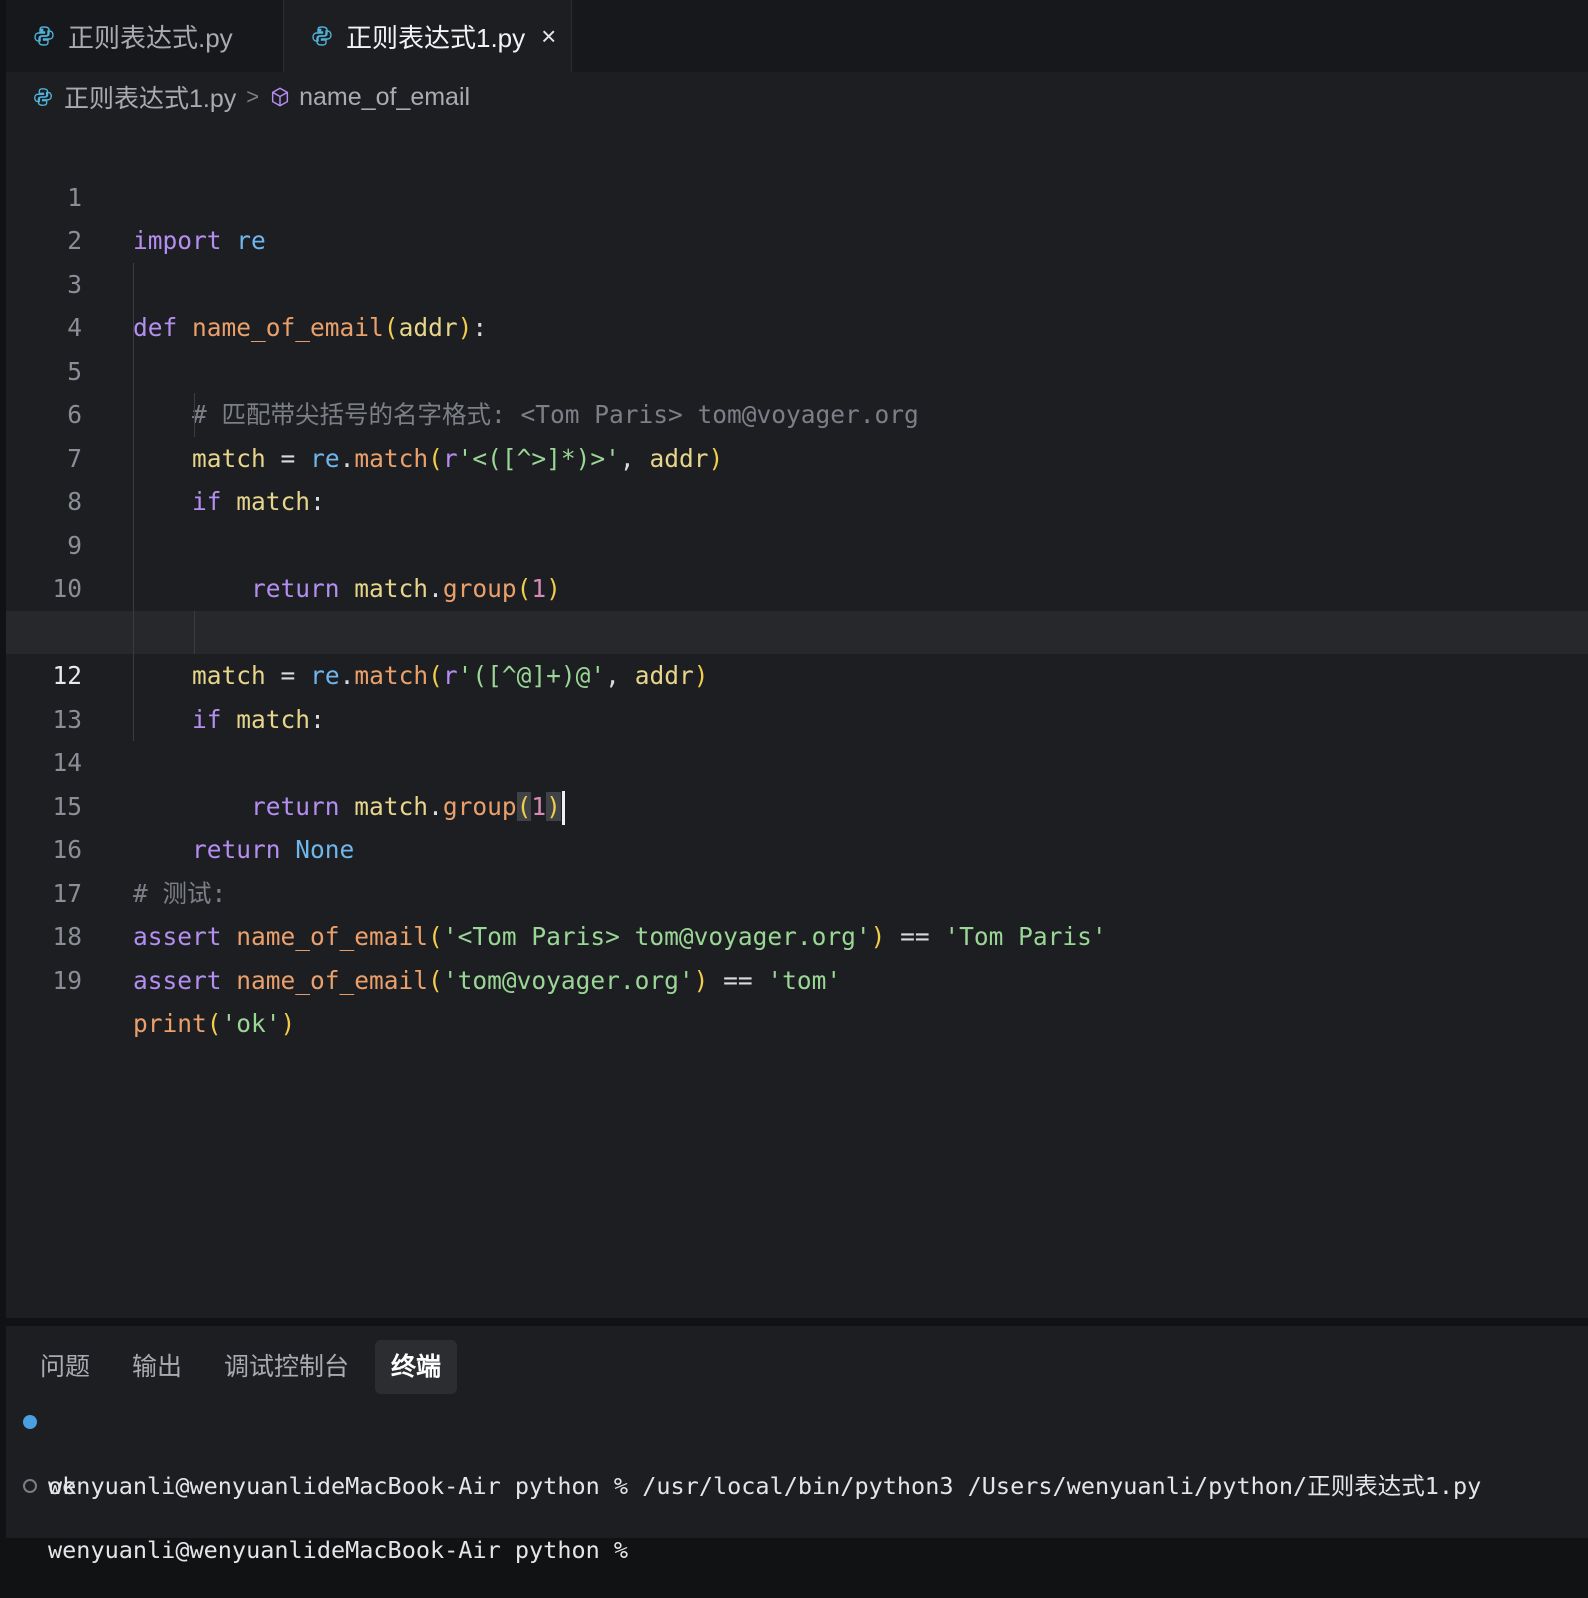  Describe the element at coordinates (797, 36) in the screenshot. I see `editor-tab-bar: 正则表达式.py 正则表达式1.py ×` at that location.